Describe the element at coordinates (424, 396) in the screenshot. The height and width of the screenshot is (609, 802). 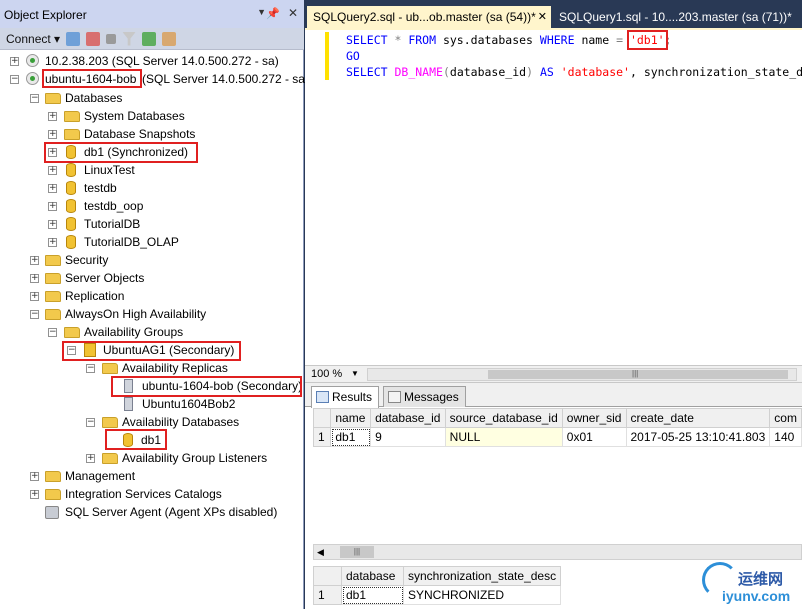
I see `tab-messages: Messages` at that location.